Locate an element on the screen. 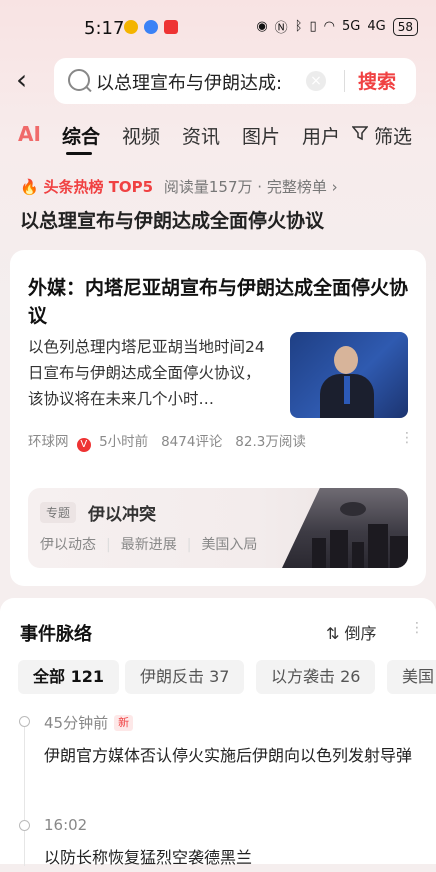  tab-news: 资讯 is located at coordinates (201, 135).